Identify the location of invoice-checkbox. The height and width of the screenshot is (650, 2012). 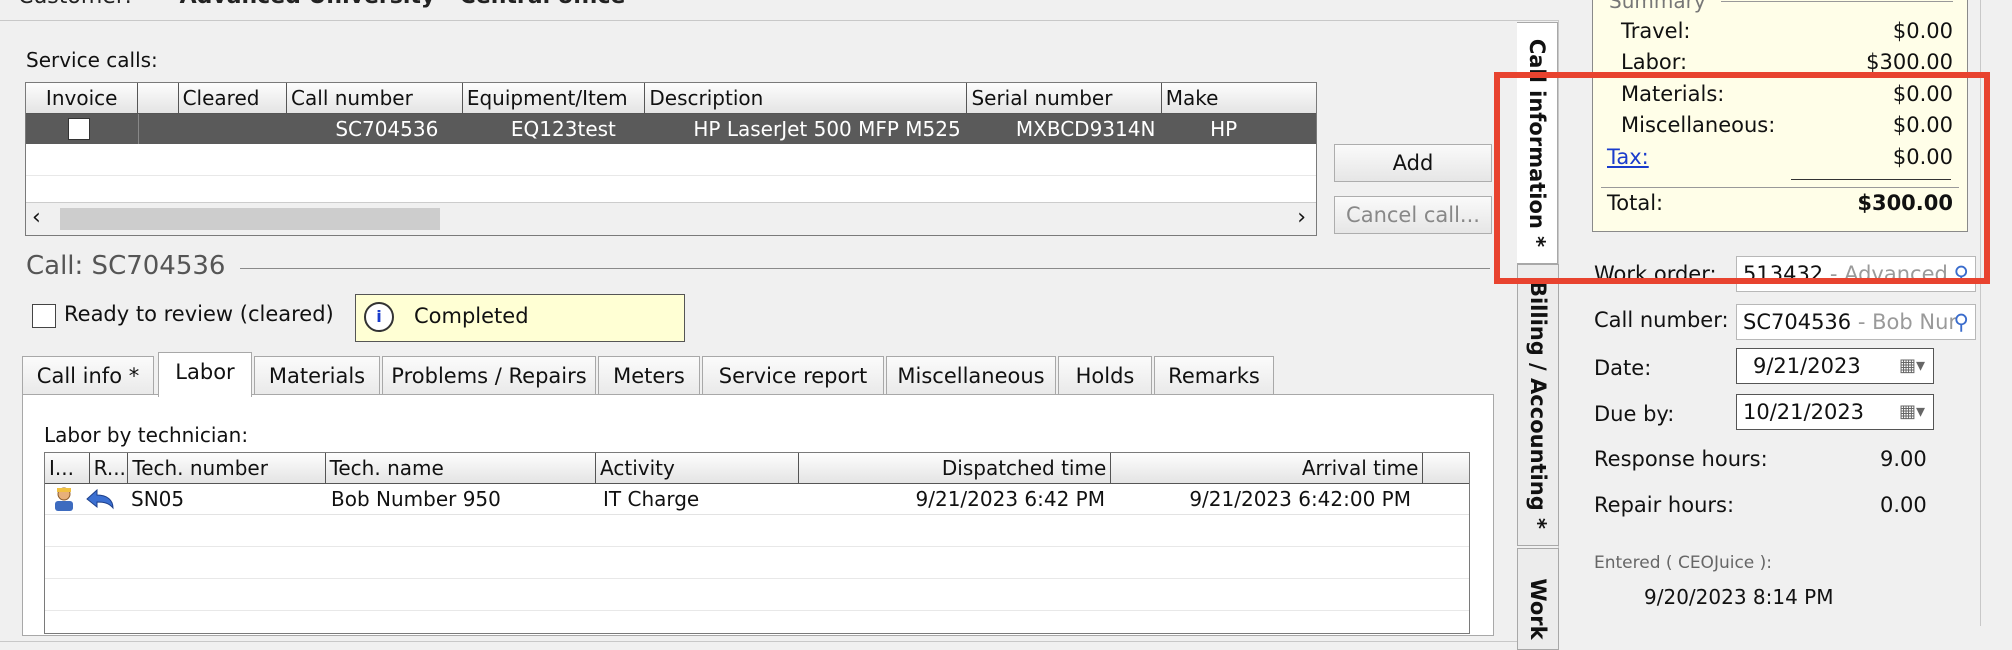
(79, 129).